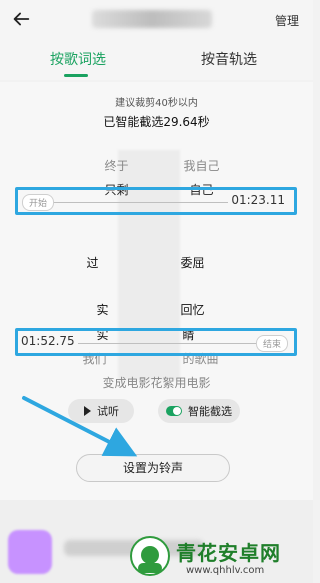 This screenshot has height=583, width=320. Describe the element at coordinates (76, 75) in the screenshot. I see `active-tab-indicator` at that location.